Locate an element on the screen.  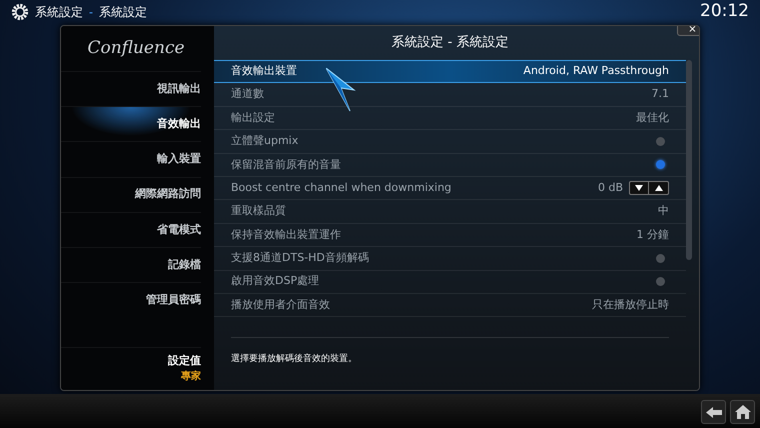
setting-label: 立體聲upmix is located at coordinates (264, 141).